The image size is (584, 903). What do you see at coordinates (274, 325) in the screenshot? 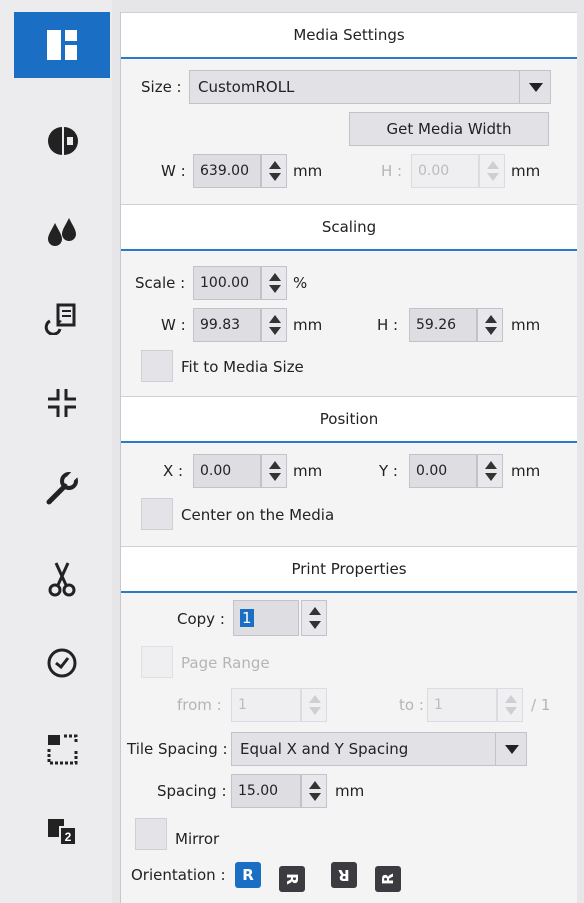
I see `scaling-width-stepper` at bounding box center [274, 325].